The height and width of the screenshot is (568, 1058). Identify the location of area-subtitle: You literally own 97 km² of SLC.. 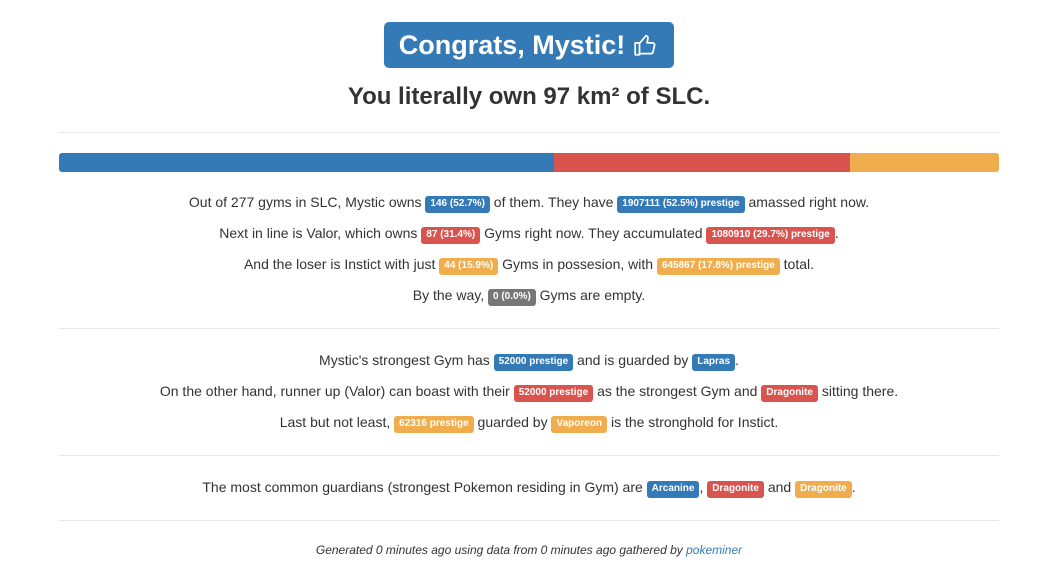
(529, 96).